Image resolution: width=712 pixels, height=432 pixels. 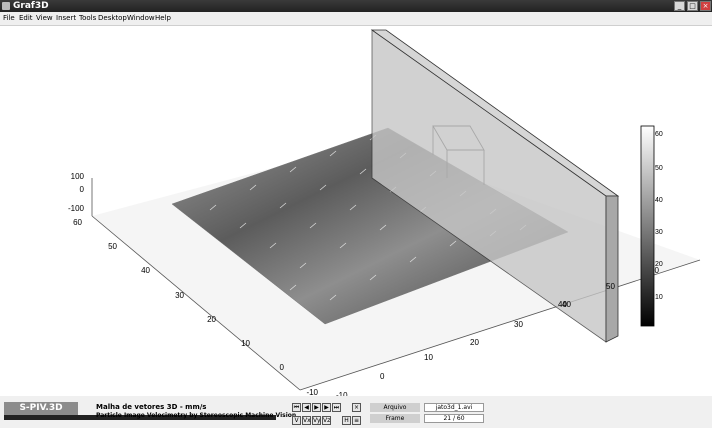 I want to click on menu-view: View, so click(x=44, y=18).